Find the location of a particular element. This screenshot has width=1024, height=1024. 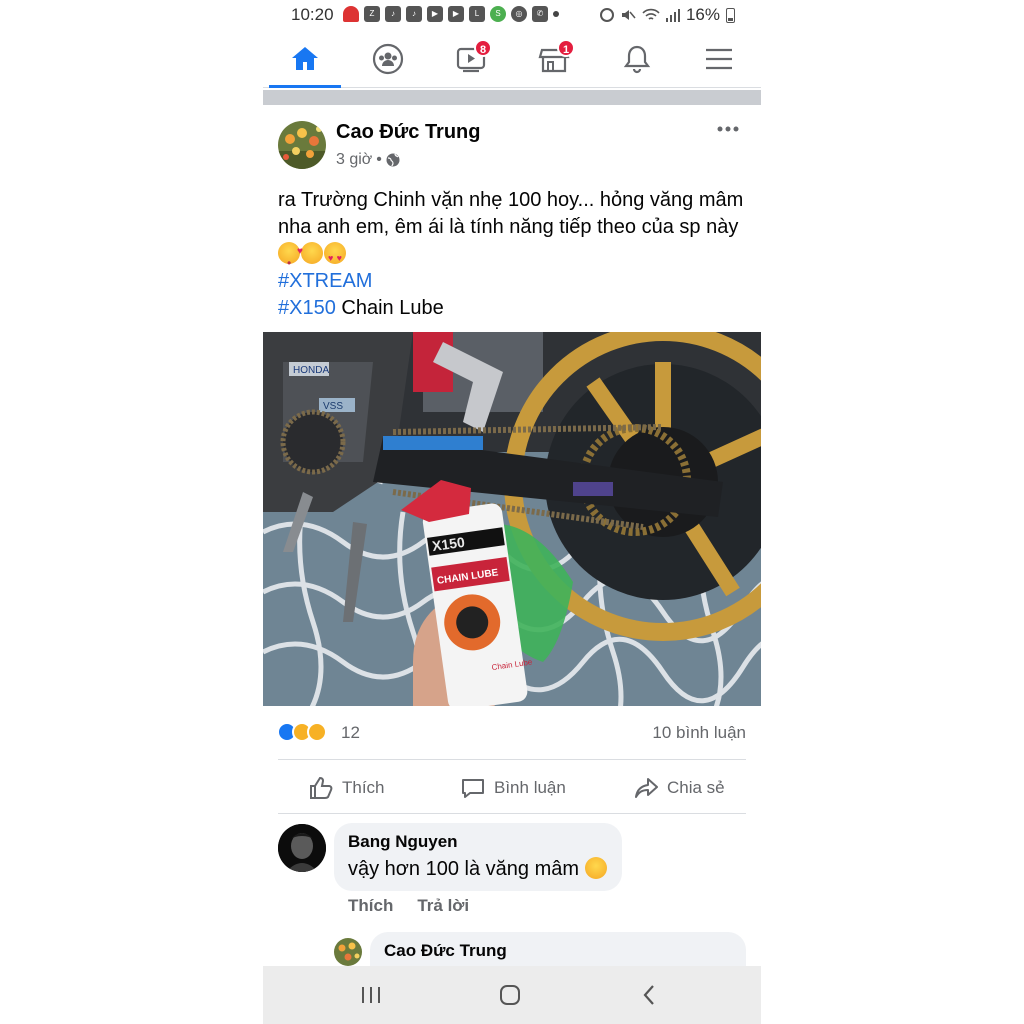

alarm-icon is located at coordinates (606, 15).